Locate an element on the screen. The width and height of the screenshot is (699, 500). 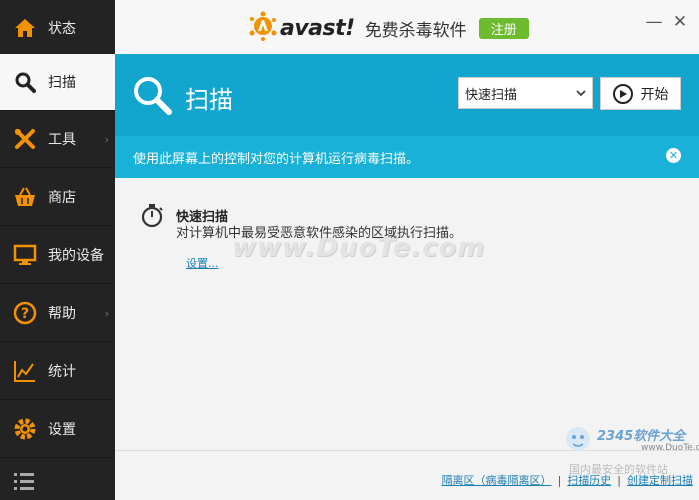
tools-icon is located at coordinates (25, 139).